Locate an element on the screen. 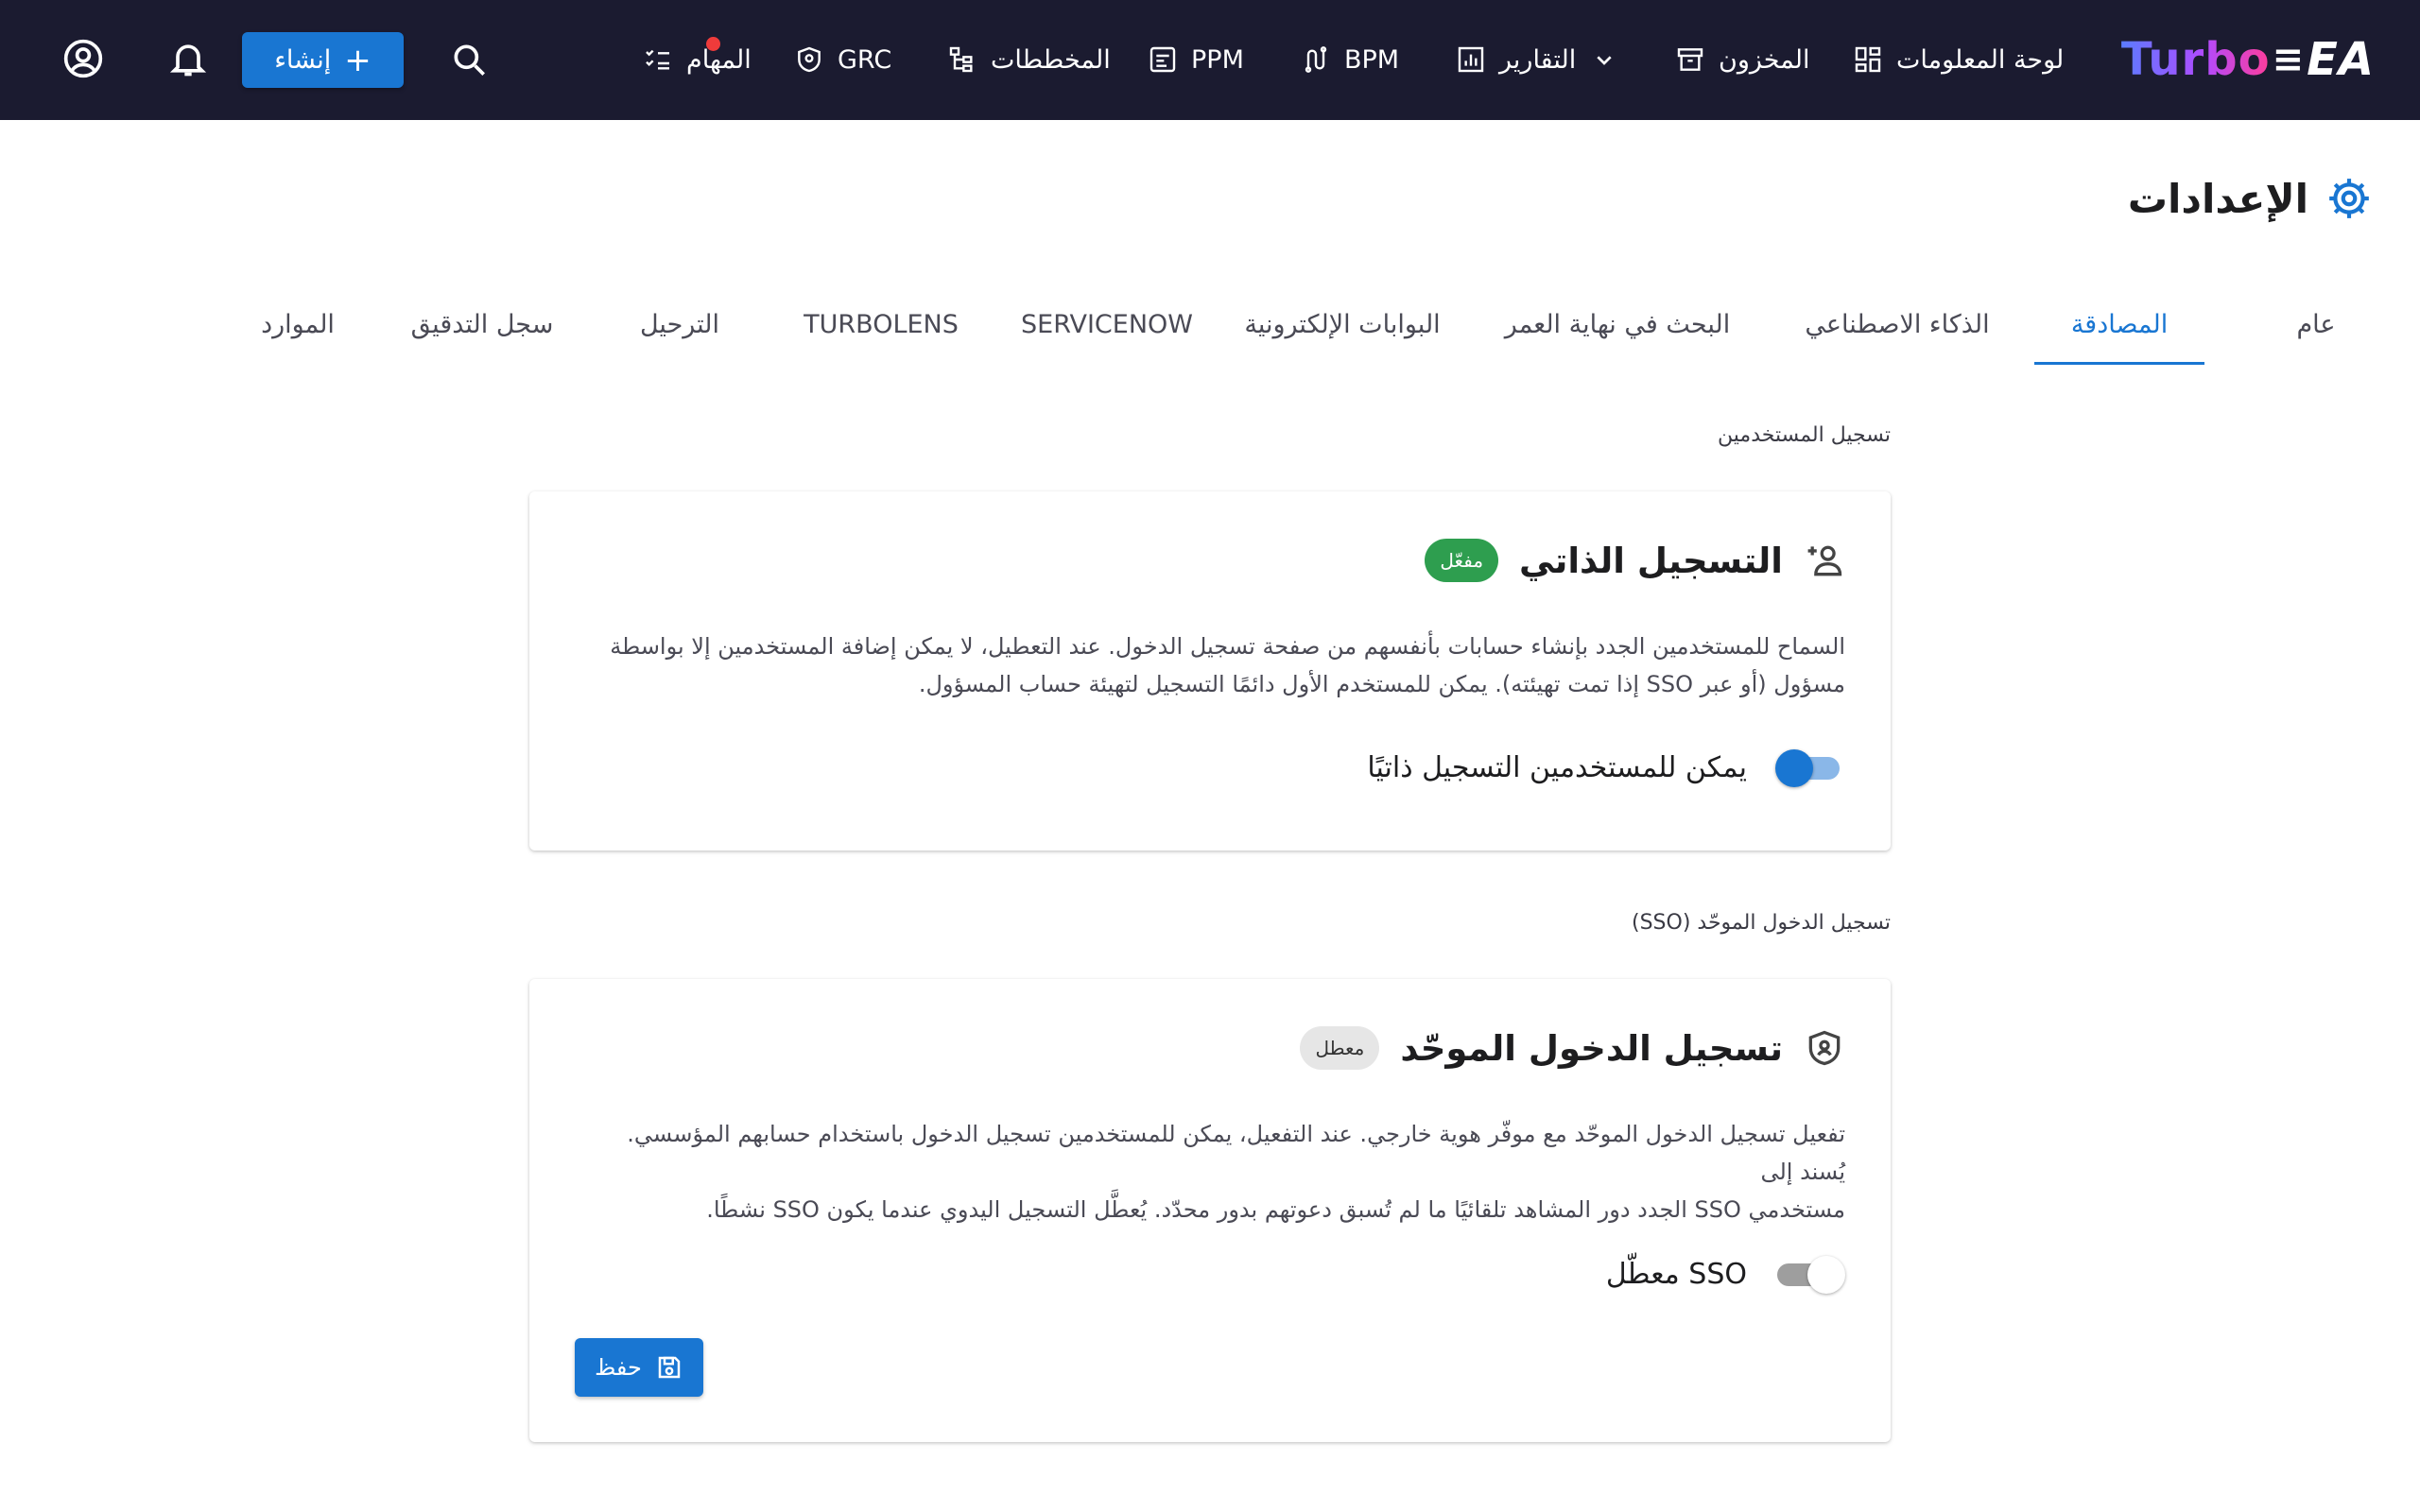 The width and height of the screenshot is (2420, 1512). sso-toggle-row: SSO معطّل is located at coordinates (1725, 1274).